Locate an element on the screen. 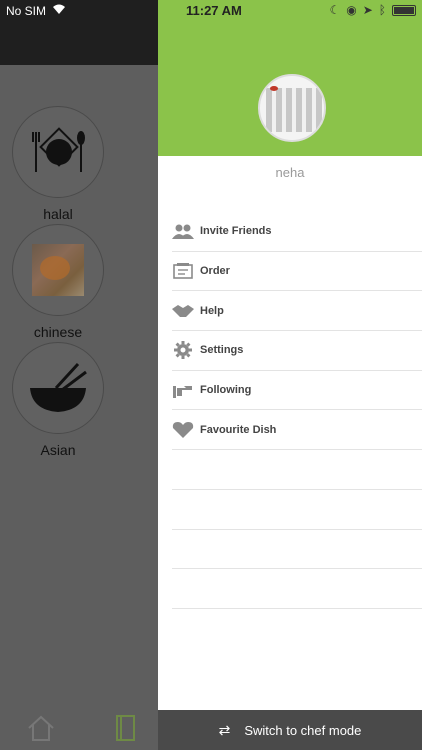 The image size is (422, 750). switch-label: Switch to chef mode is located at coordinates (303, 730).